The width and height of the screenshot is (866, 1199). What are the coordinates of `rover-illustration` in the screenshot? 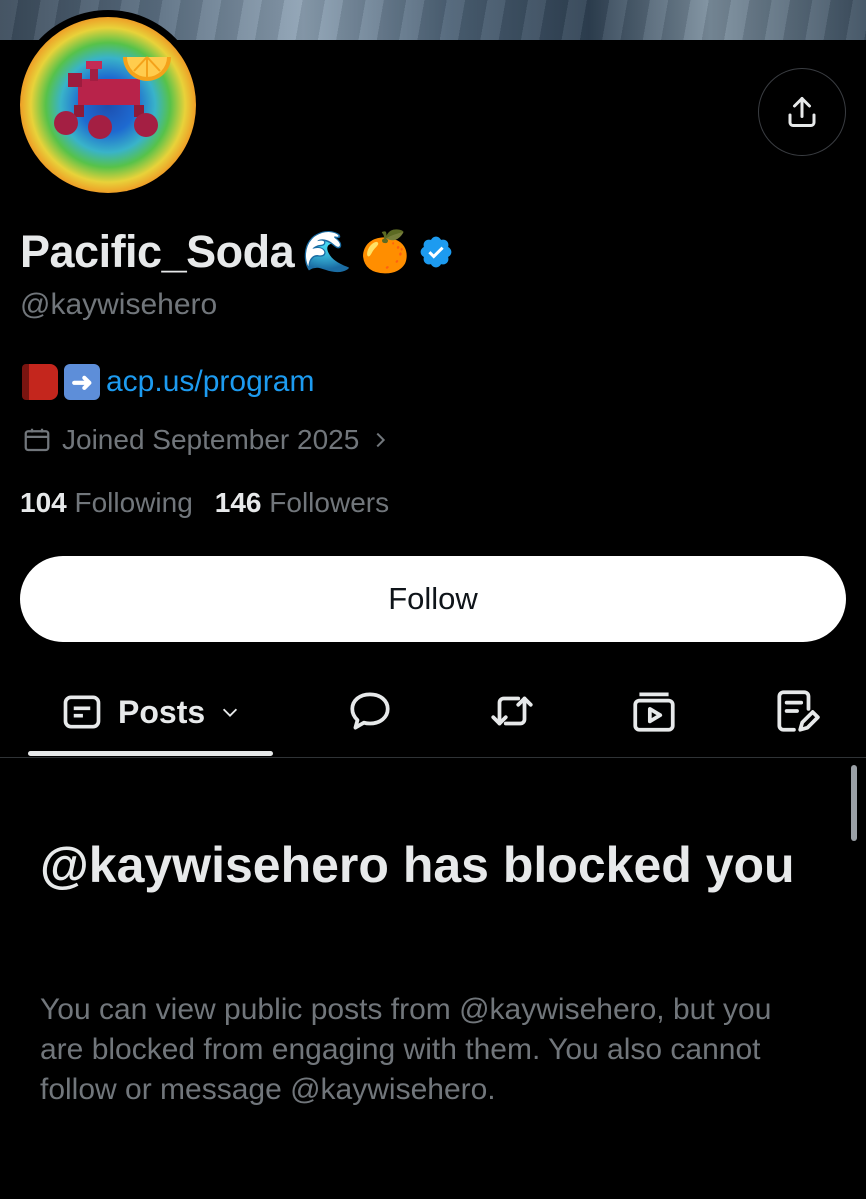 It's located at (112, 97).